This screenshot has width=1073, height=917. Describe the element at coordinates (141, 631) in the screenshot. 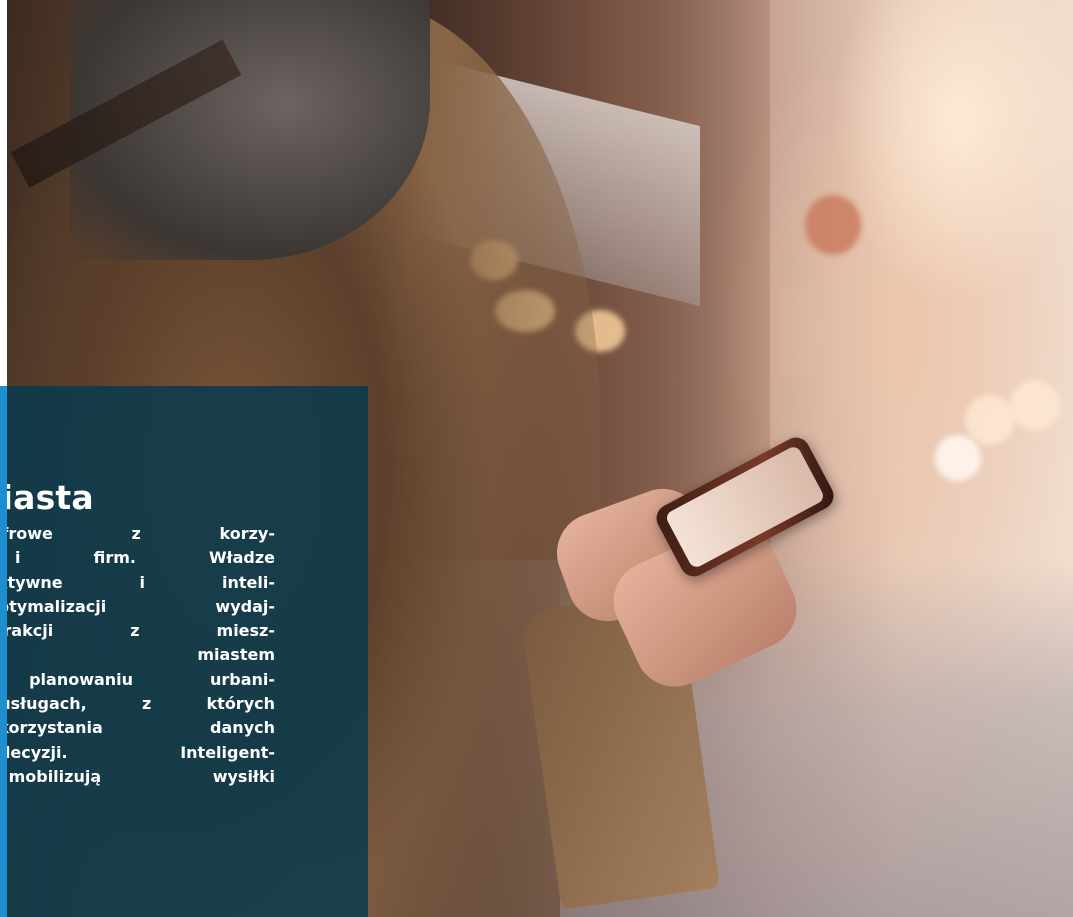

I see `body-line: awy interakcji z miesz-` at that location.